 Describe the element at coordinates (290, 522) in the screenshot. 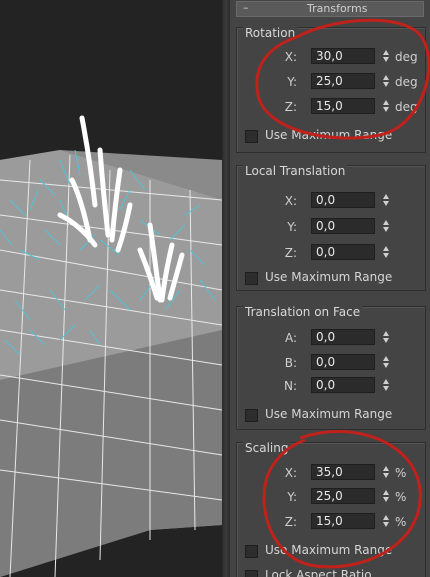

I see `scaling-z-label: Z:` at that location.